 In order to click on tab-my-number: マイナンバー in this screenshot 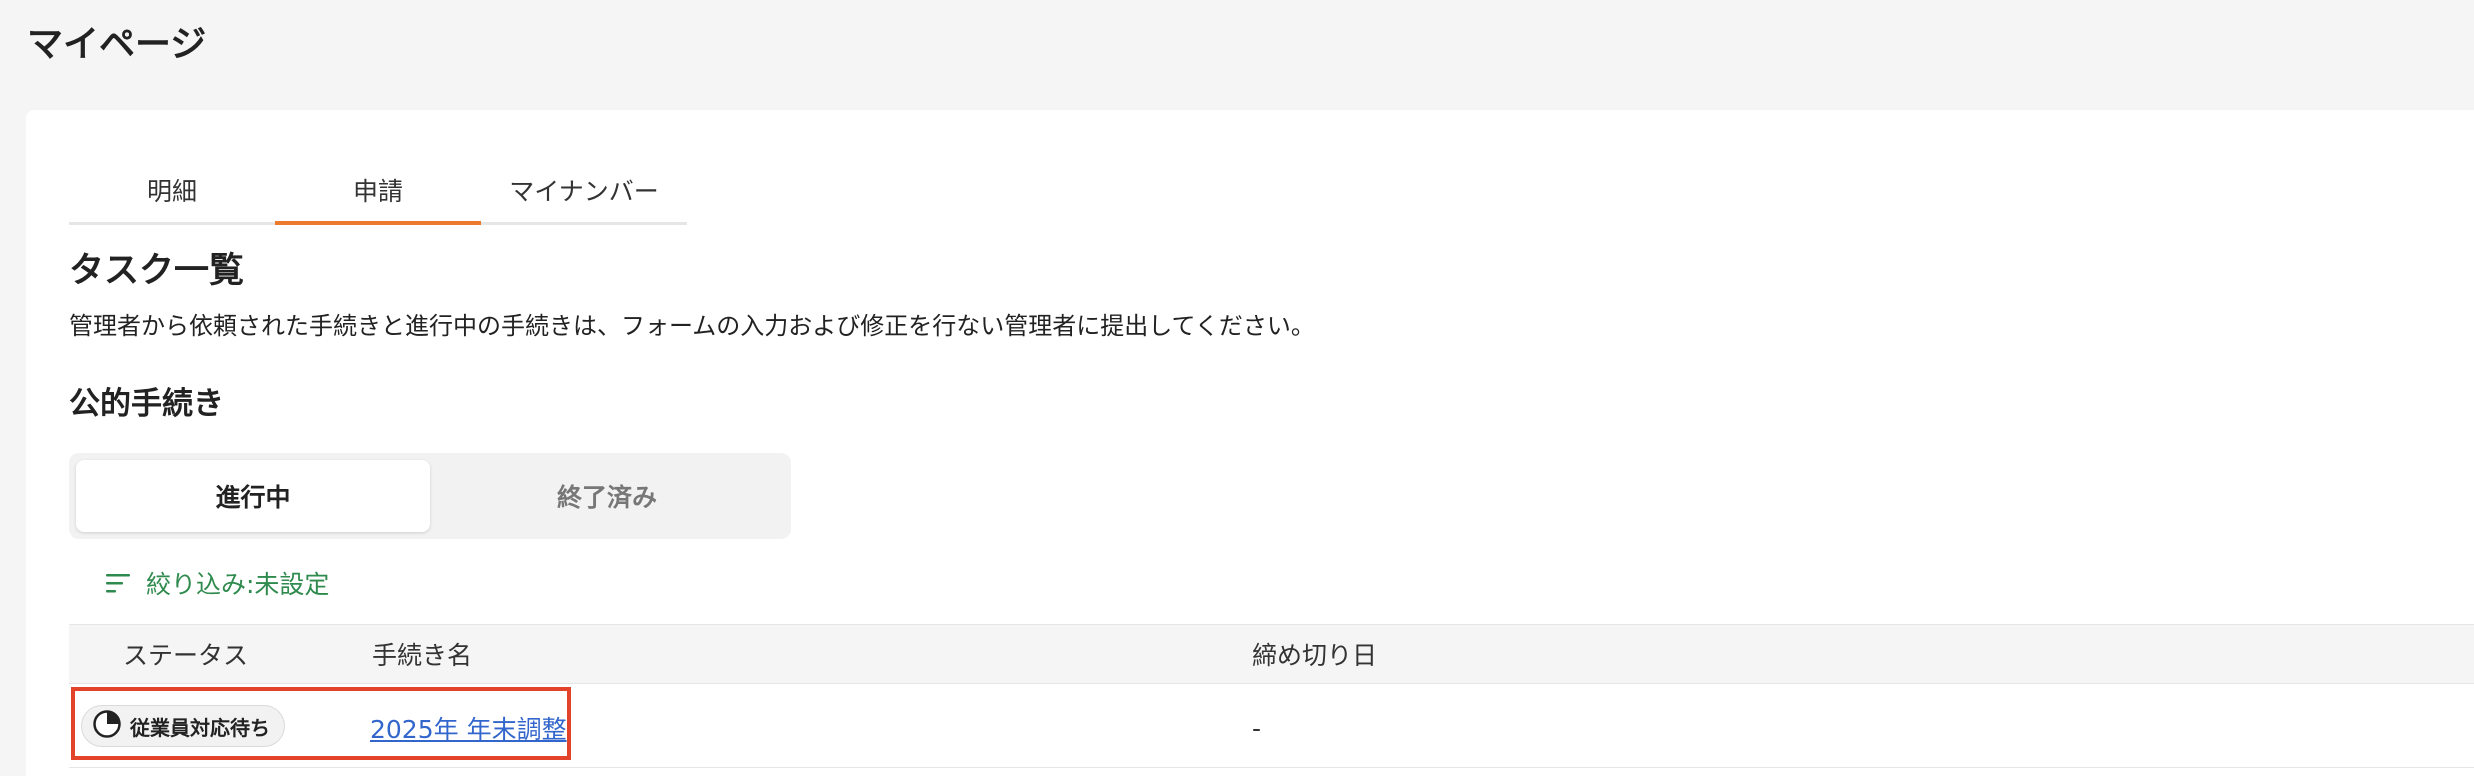, I will do `click(584, 190)`.